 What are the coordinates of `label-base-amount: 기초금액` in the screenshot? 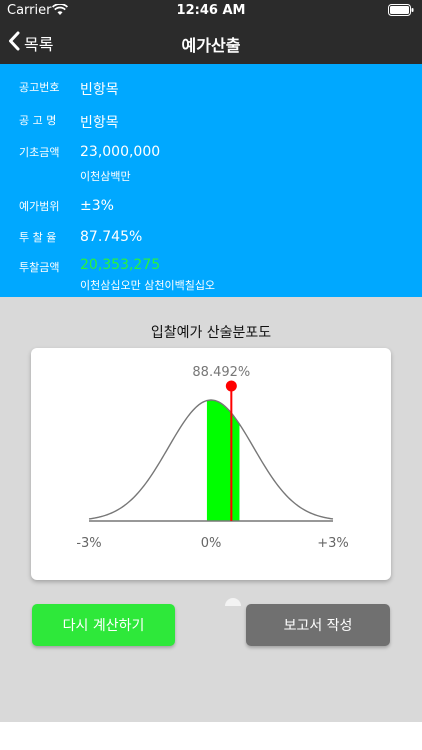 It's located at (39, 152).